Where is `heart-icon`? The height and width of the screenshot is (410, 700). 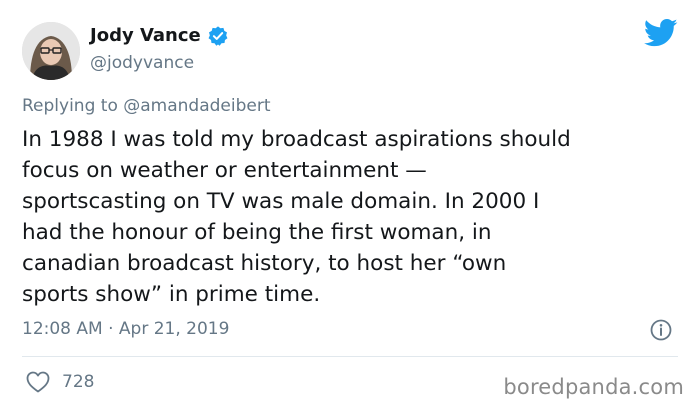 heart-icon is located at coordinates (38, 382).